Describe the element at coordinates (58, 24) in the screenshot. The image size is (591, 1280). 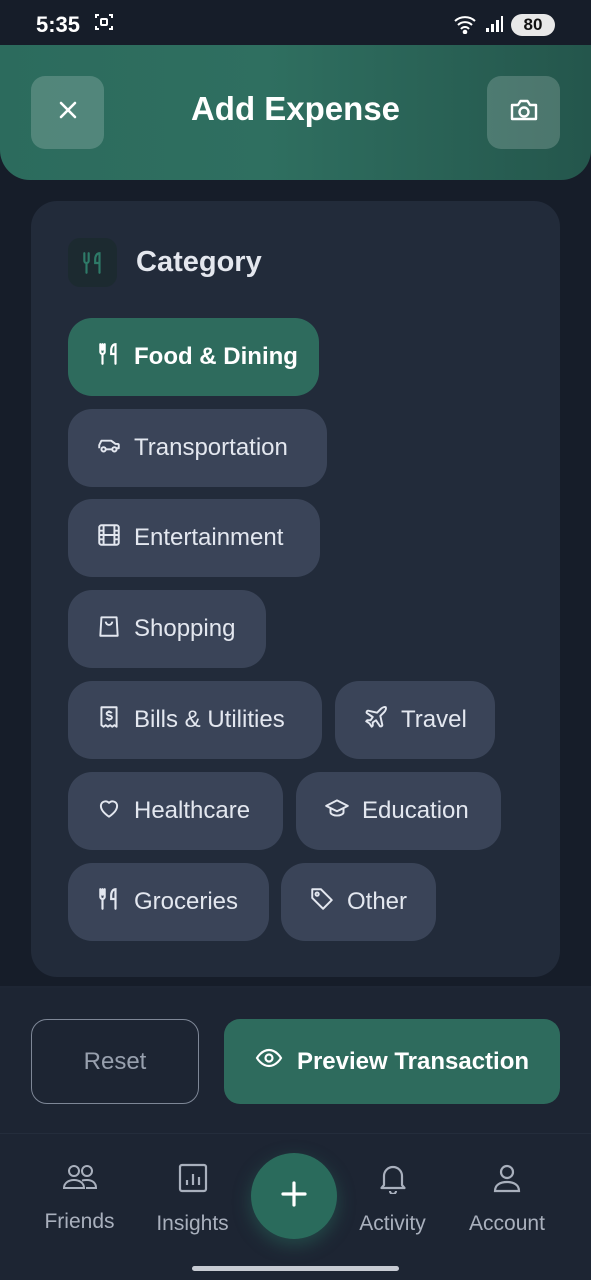
I see `status-time: 5:35` at that location.